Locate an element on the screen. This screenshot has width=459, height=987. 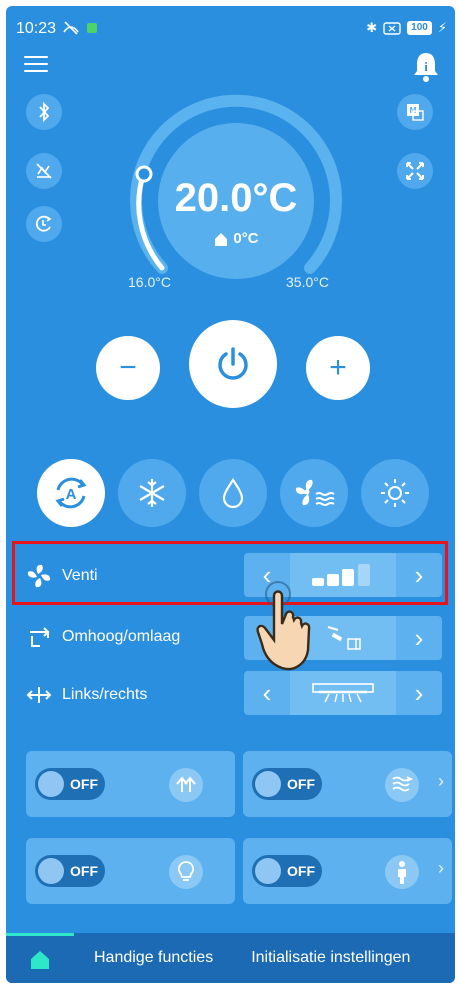
expand-icon is located at coordinates (415, 171).